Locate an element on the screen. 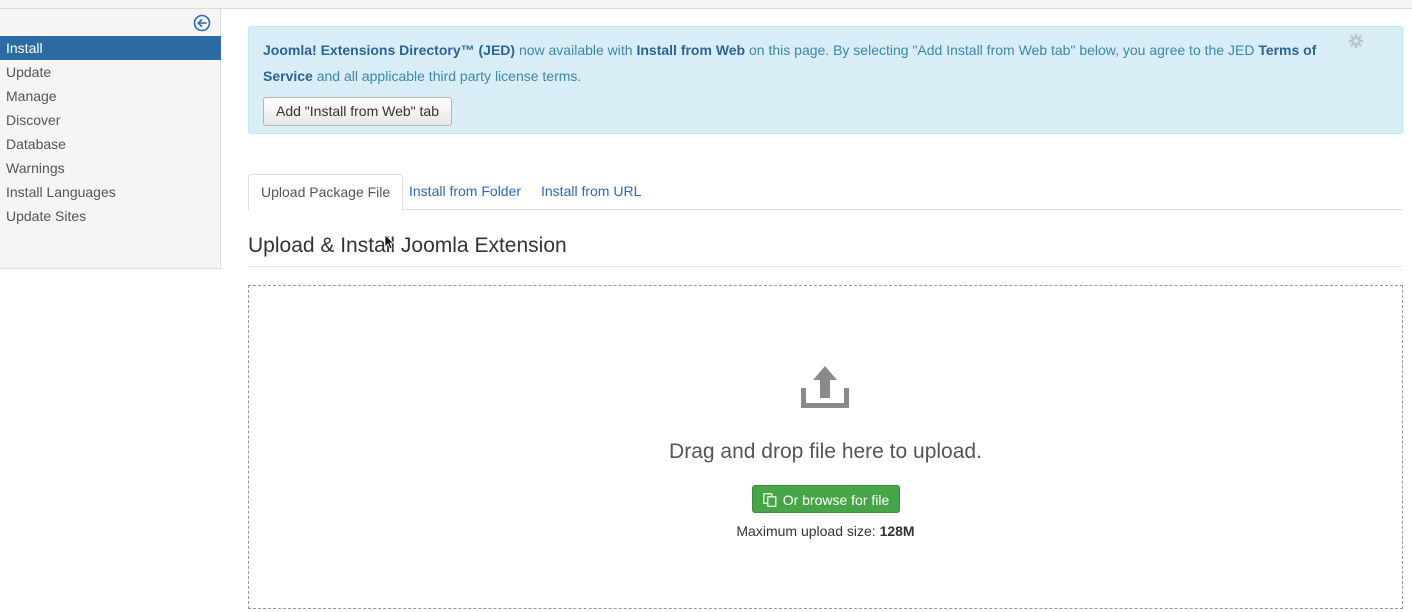  sidebar-item-install: Install is located at coordinates (110, 48).